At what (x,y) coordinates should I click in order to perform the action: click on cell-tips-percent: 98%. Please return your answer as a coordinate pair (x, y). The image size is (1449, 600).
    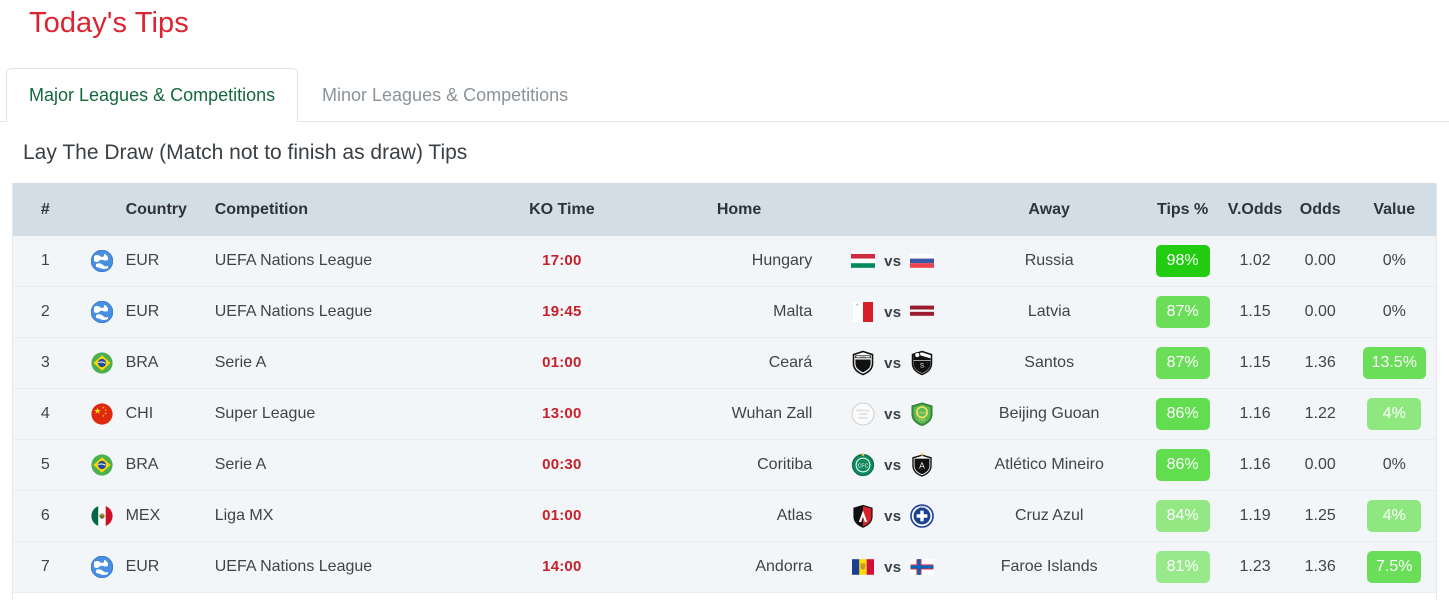
    Looking at the image, I should click on (1183, 261).